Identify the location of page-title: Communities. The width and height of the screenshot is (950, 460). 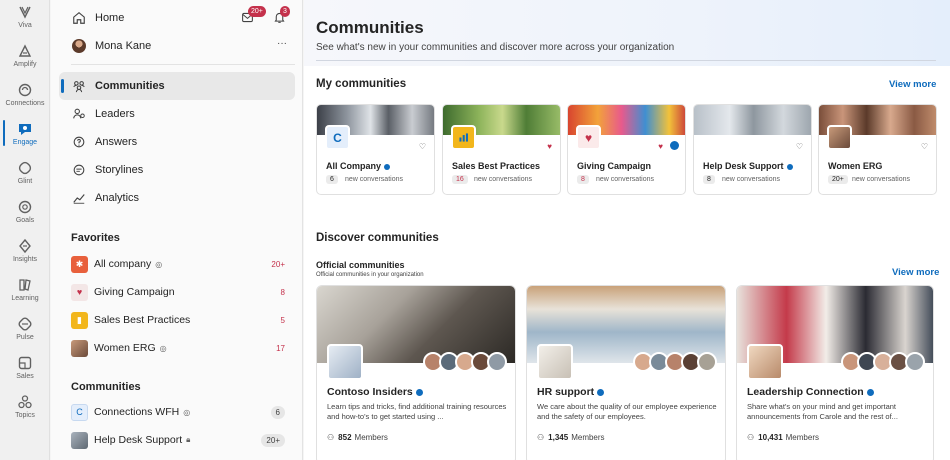
(370, 27).